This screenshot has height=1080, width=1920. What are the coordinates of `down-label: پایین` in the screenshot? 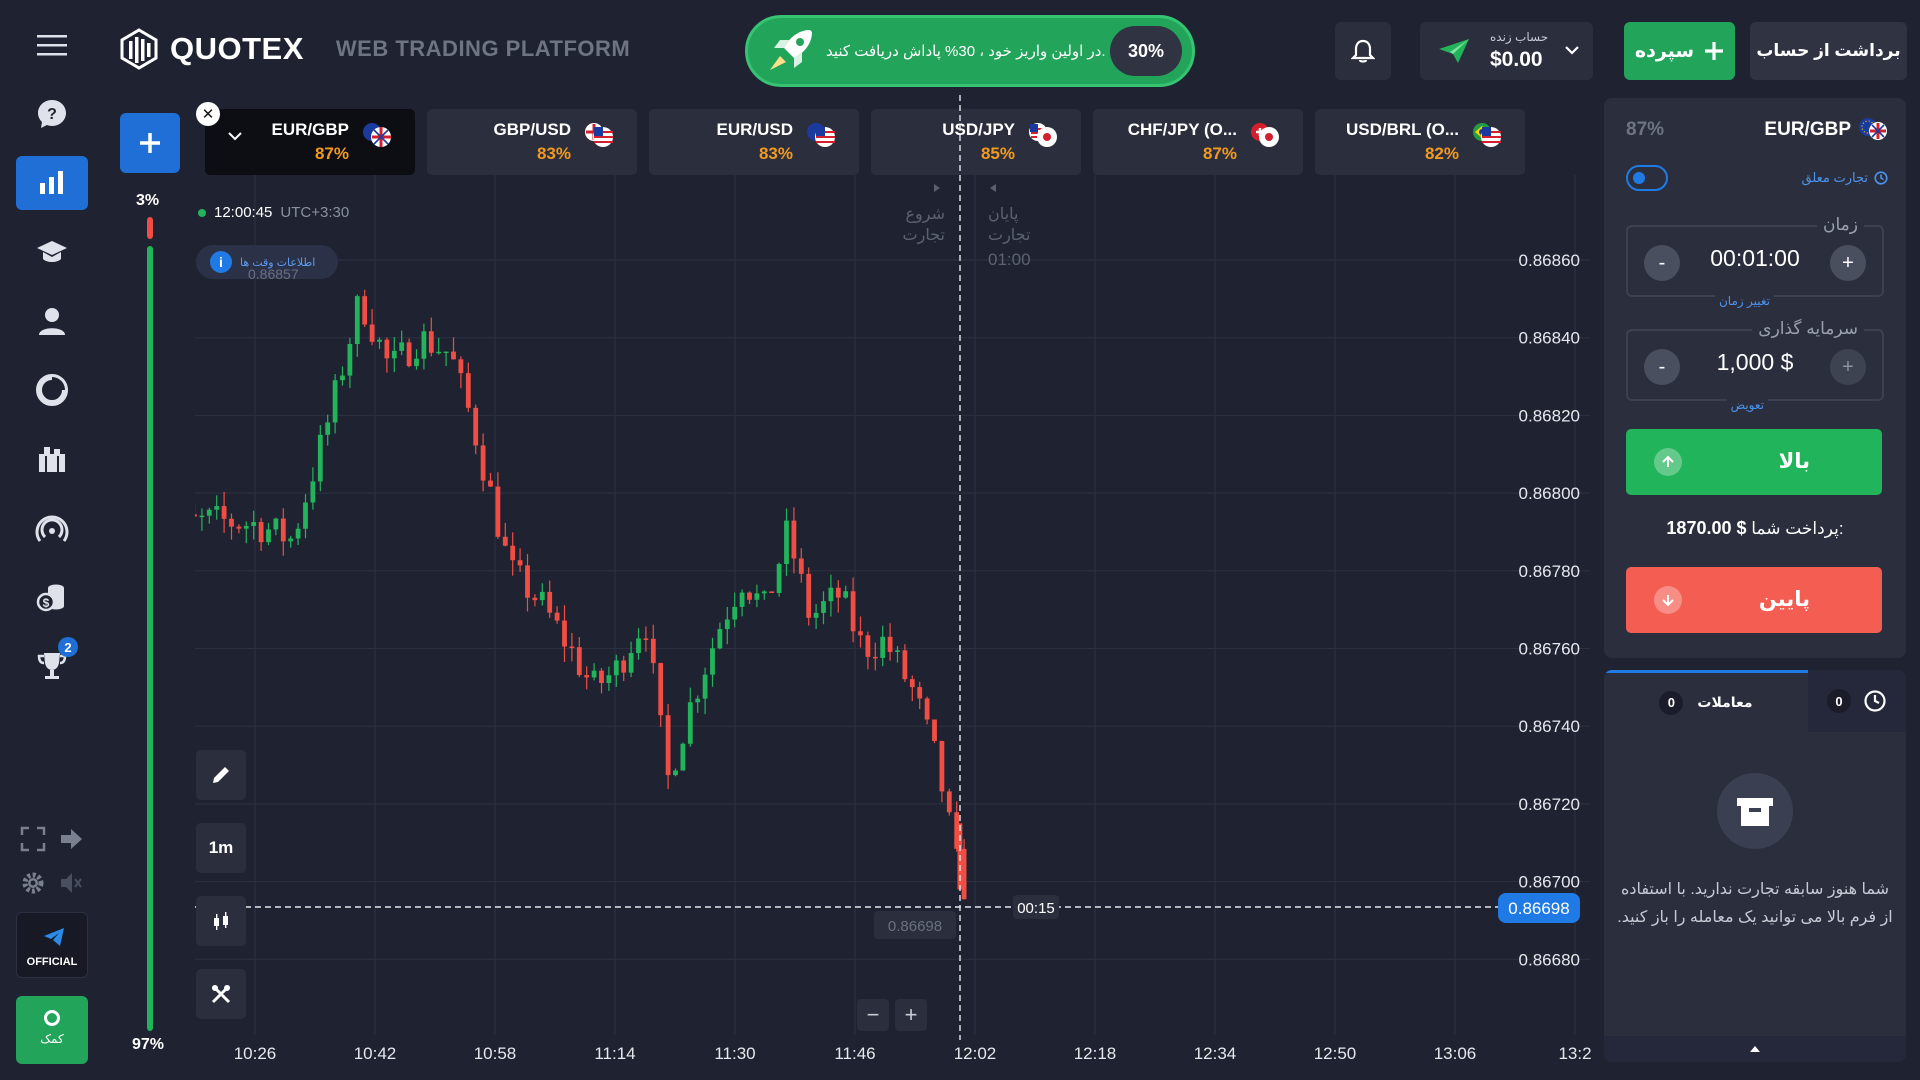 It's located at (1784, 599).